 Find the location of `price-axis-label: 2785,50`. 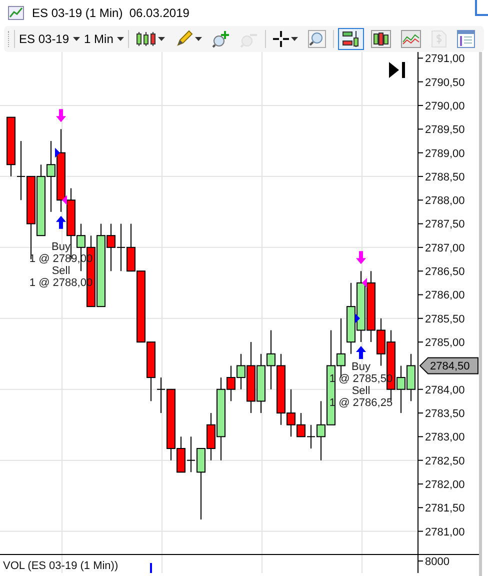

price-axis-label: 2785,50 is located at coordinates (445, 319).